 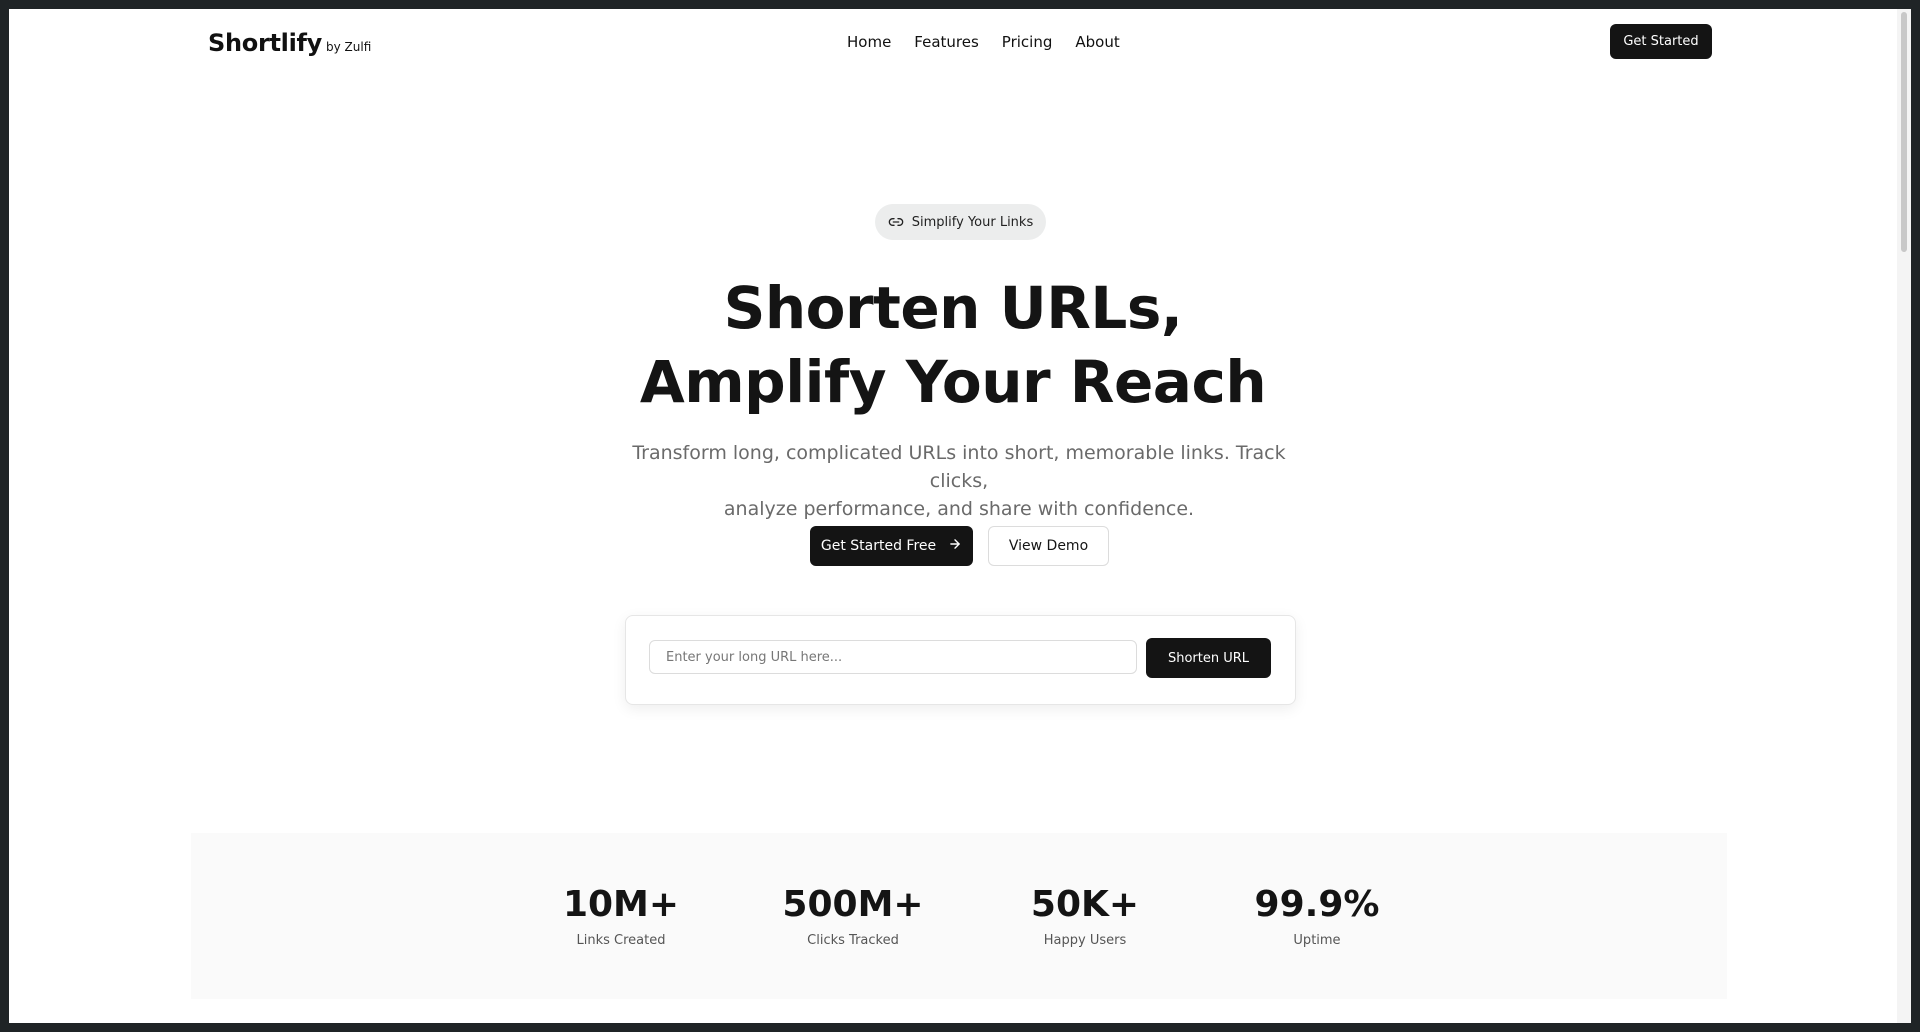 I want to click on main-nav: Home Features Pricing About, so click(x=995, y=42).